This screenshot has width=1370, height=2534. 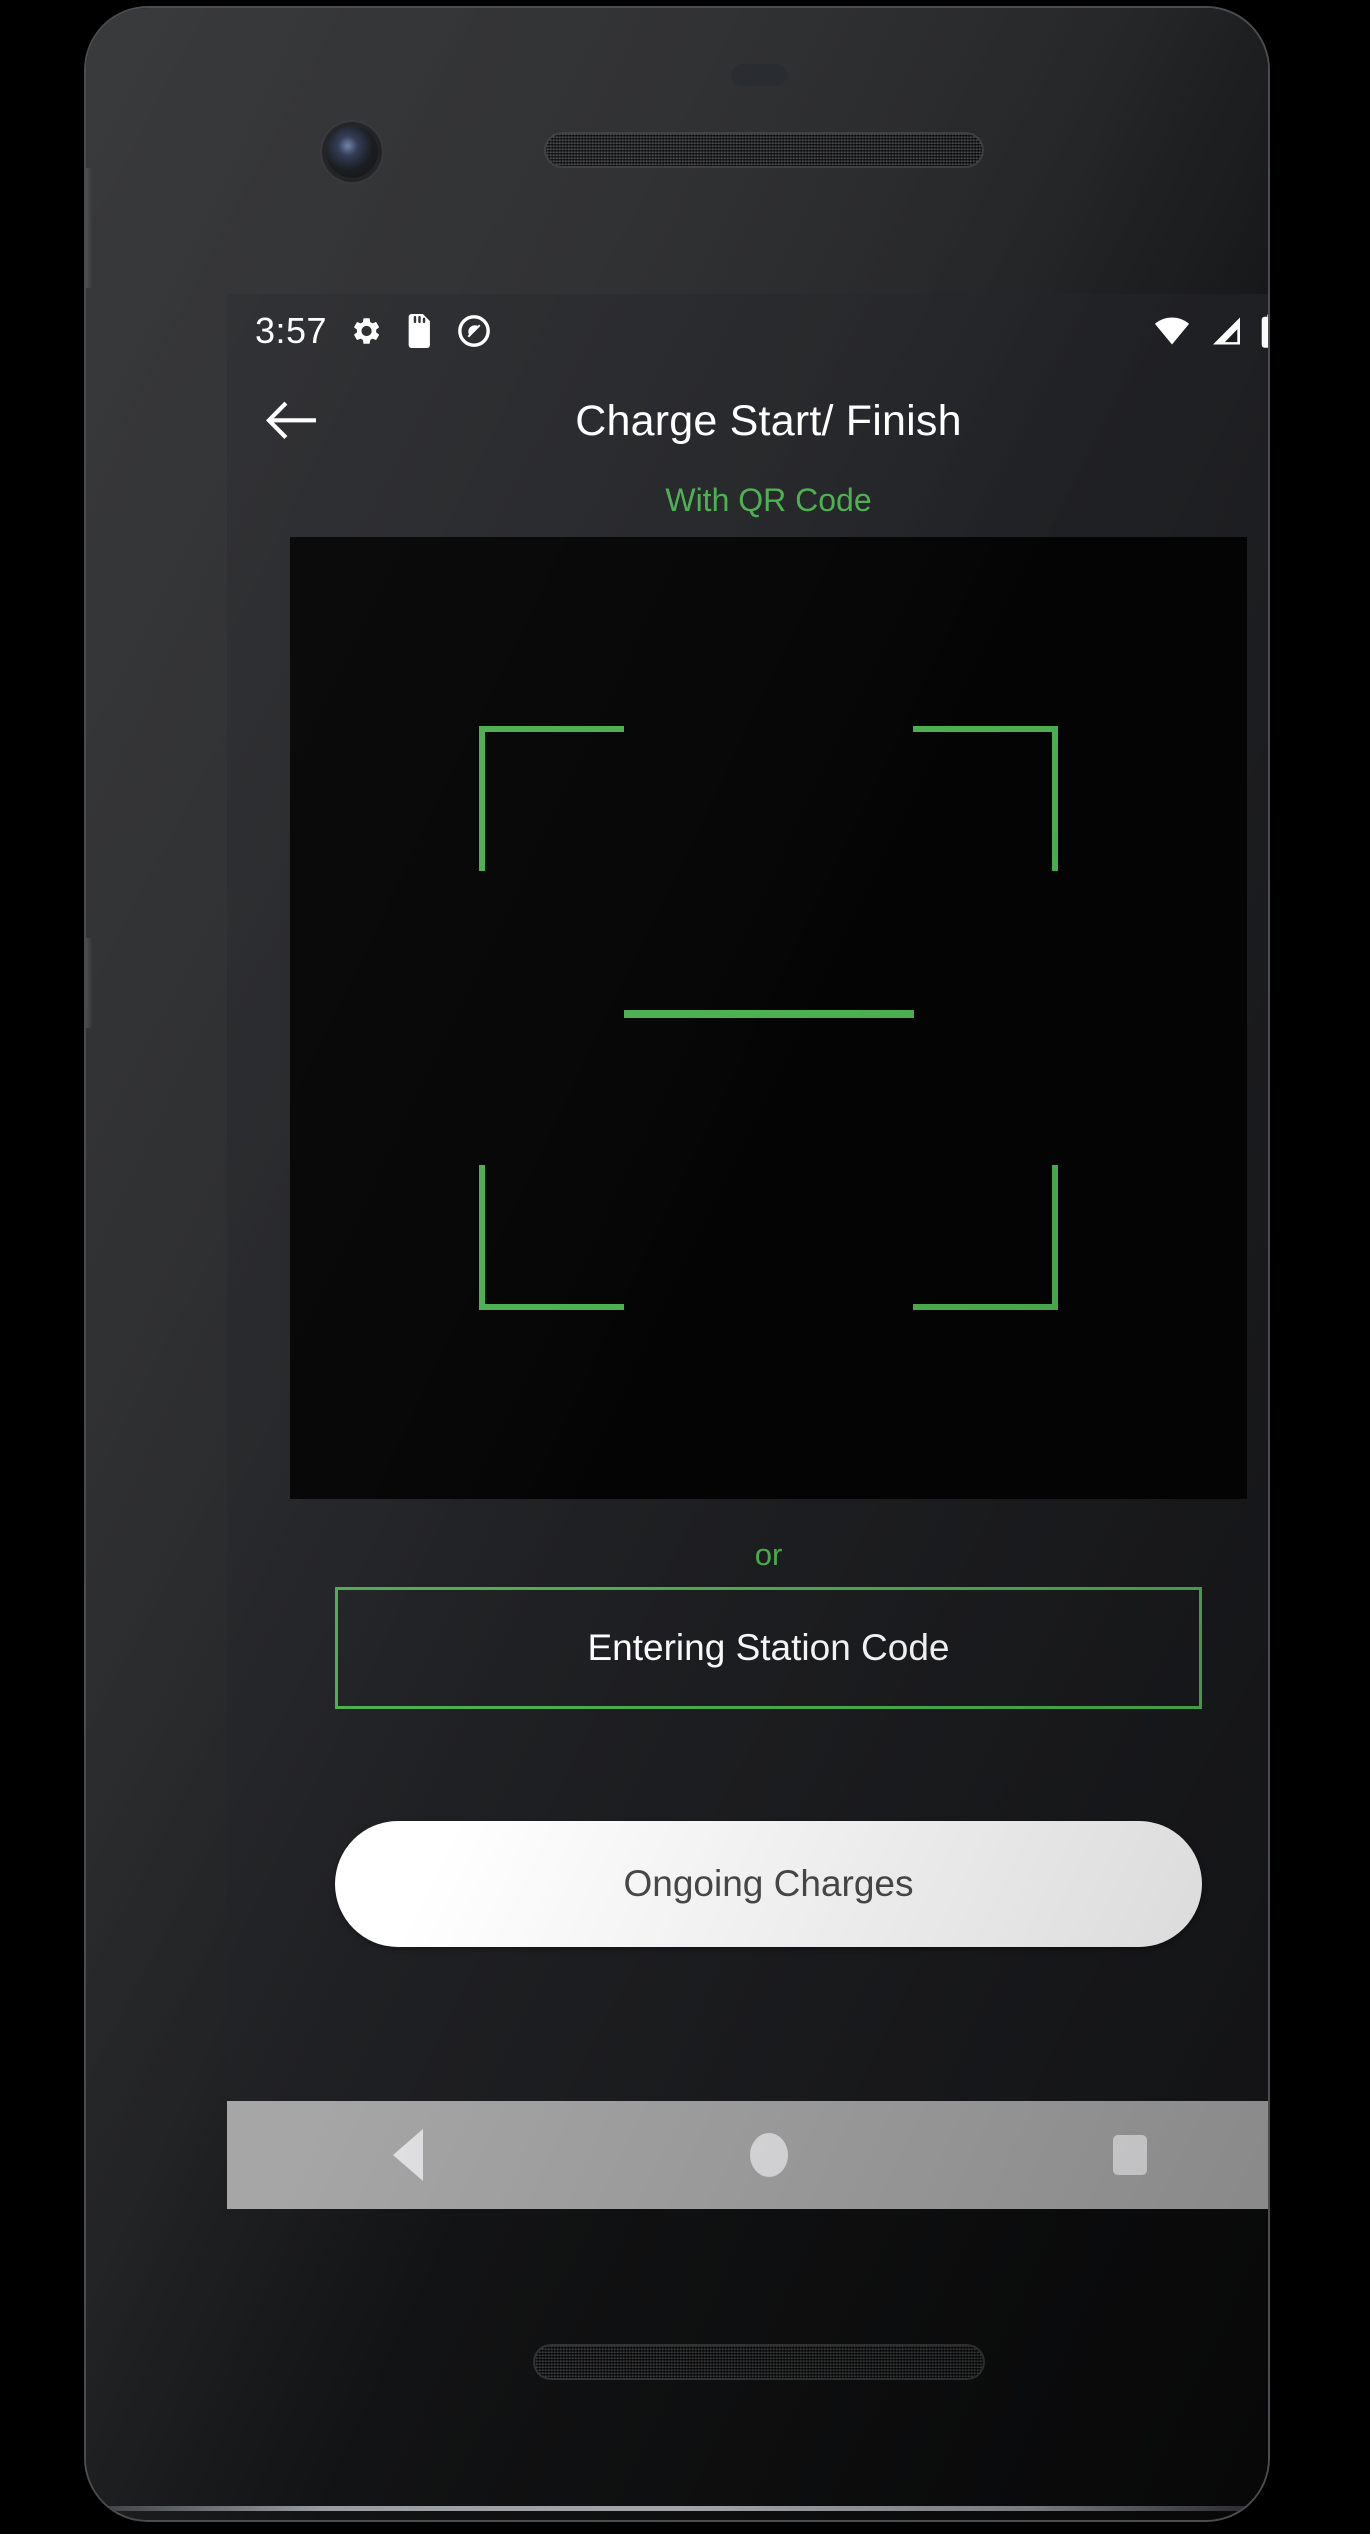 I want to click on viewfinder-corner-bottom-right, so click(x=985, y=1237).